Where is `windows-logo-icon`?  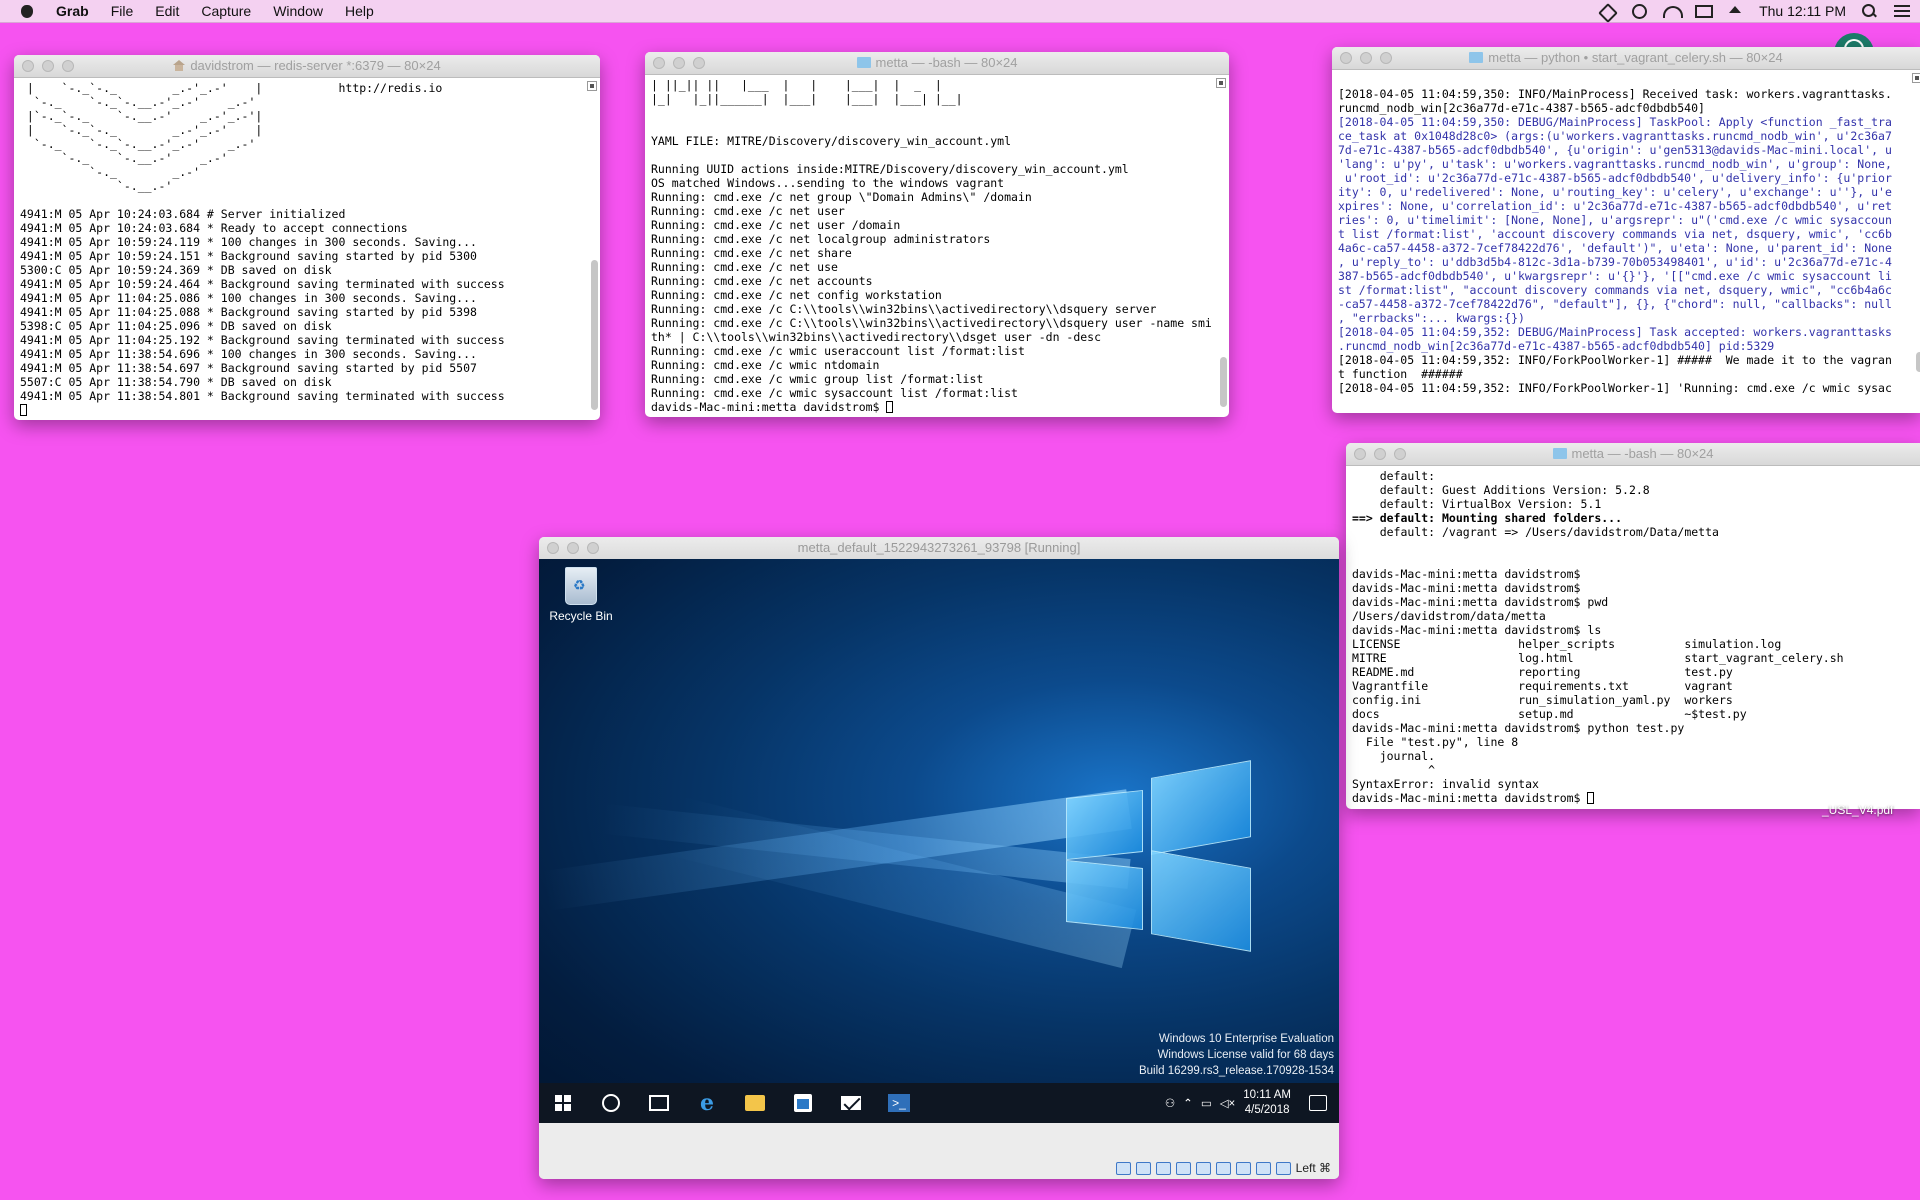 windows-logo-icon is located at coordinates (563, 1103).